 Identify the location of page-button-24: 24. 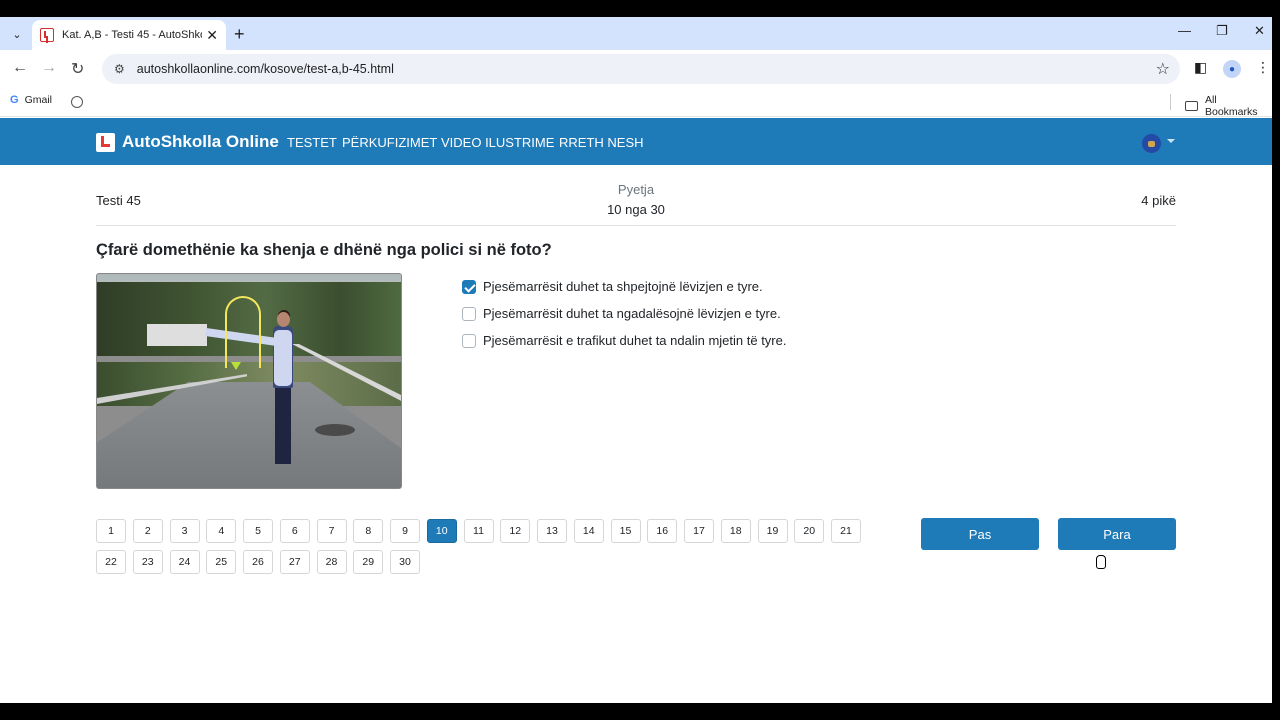
(184, 562).